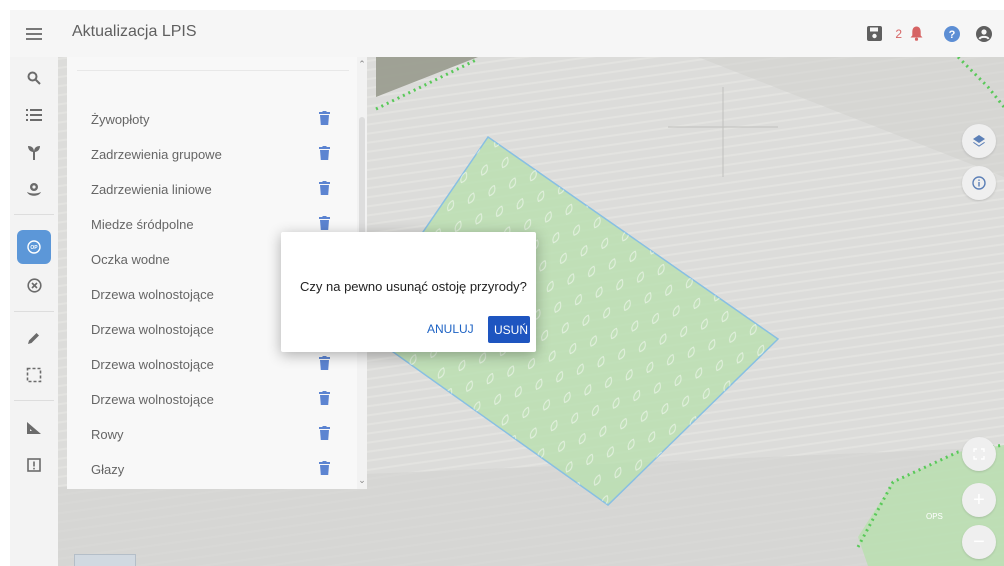 The height and width of the screenshot is (566, 1004). I want to click on delete-button: USUŃ, so click(509, 329).